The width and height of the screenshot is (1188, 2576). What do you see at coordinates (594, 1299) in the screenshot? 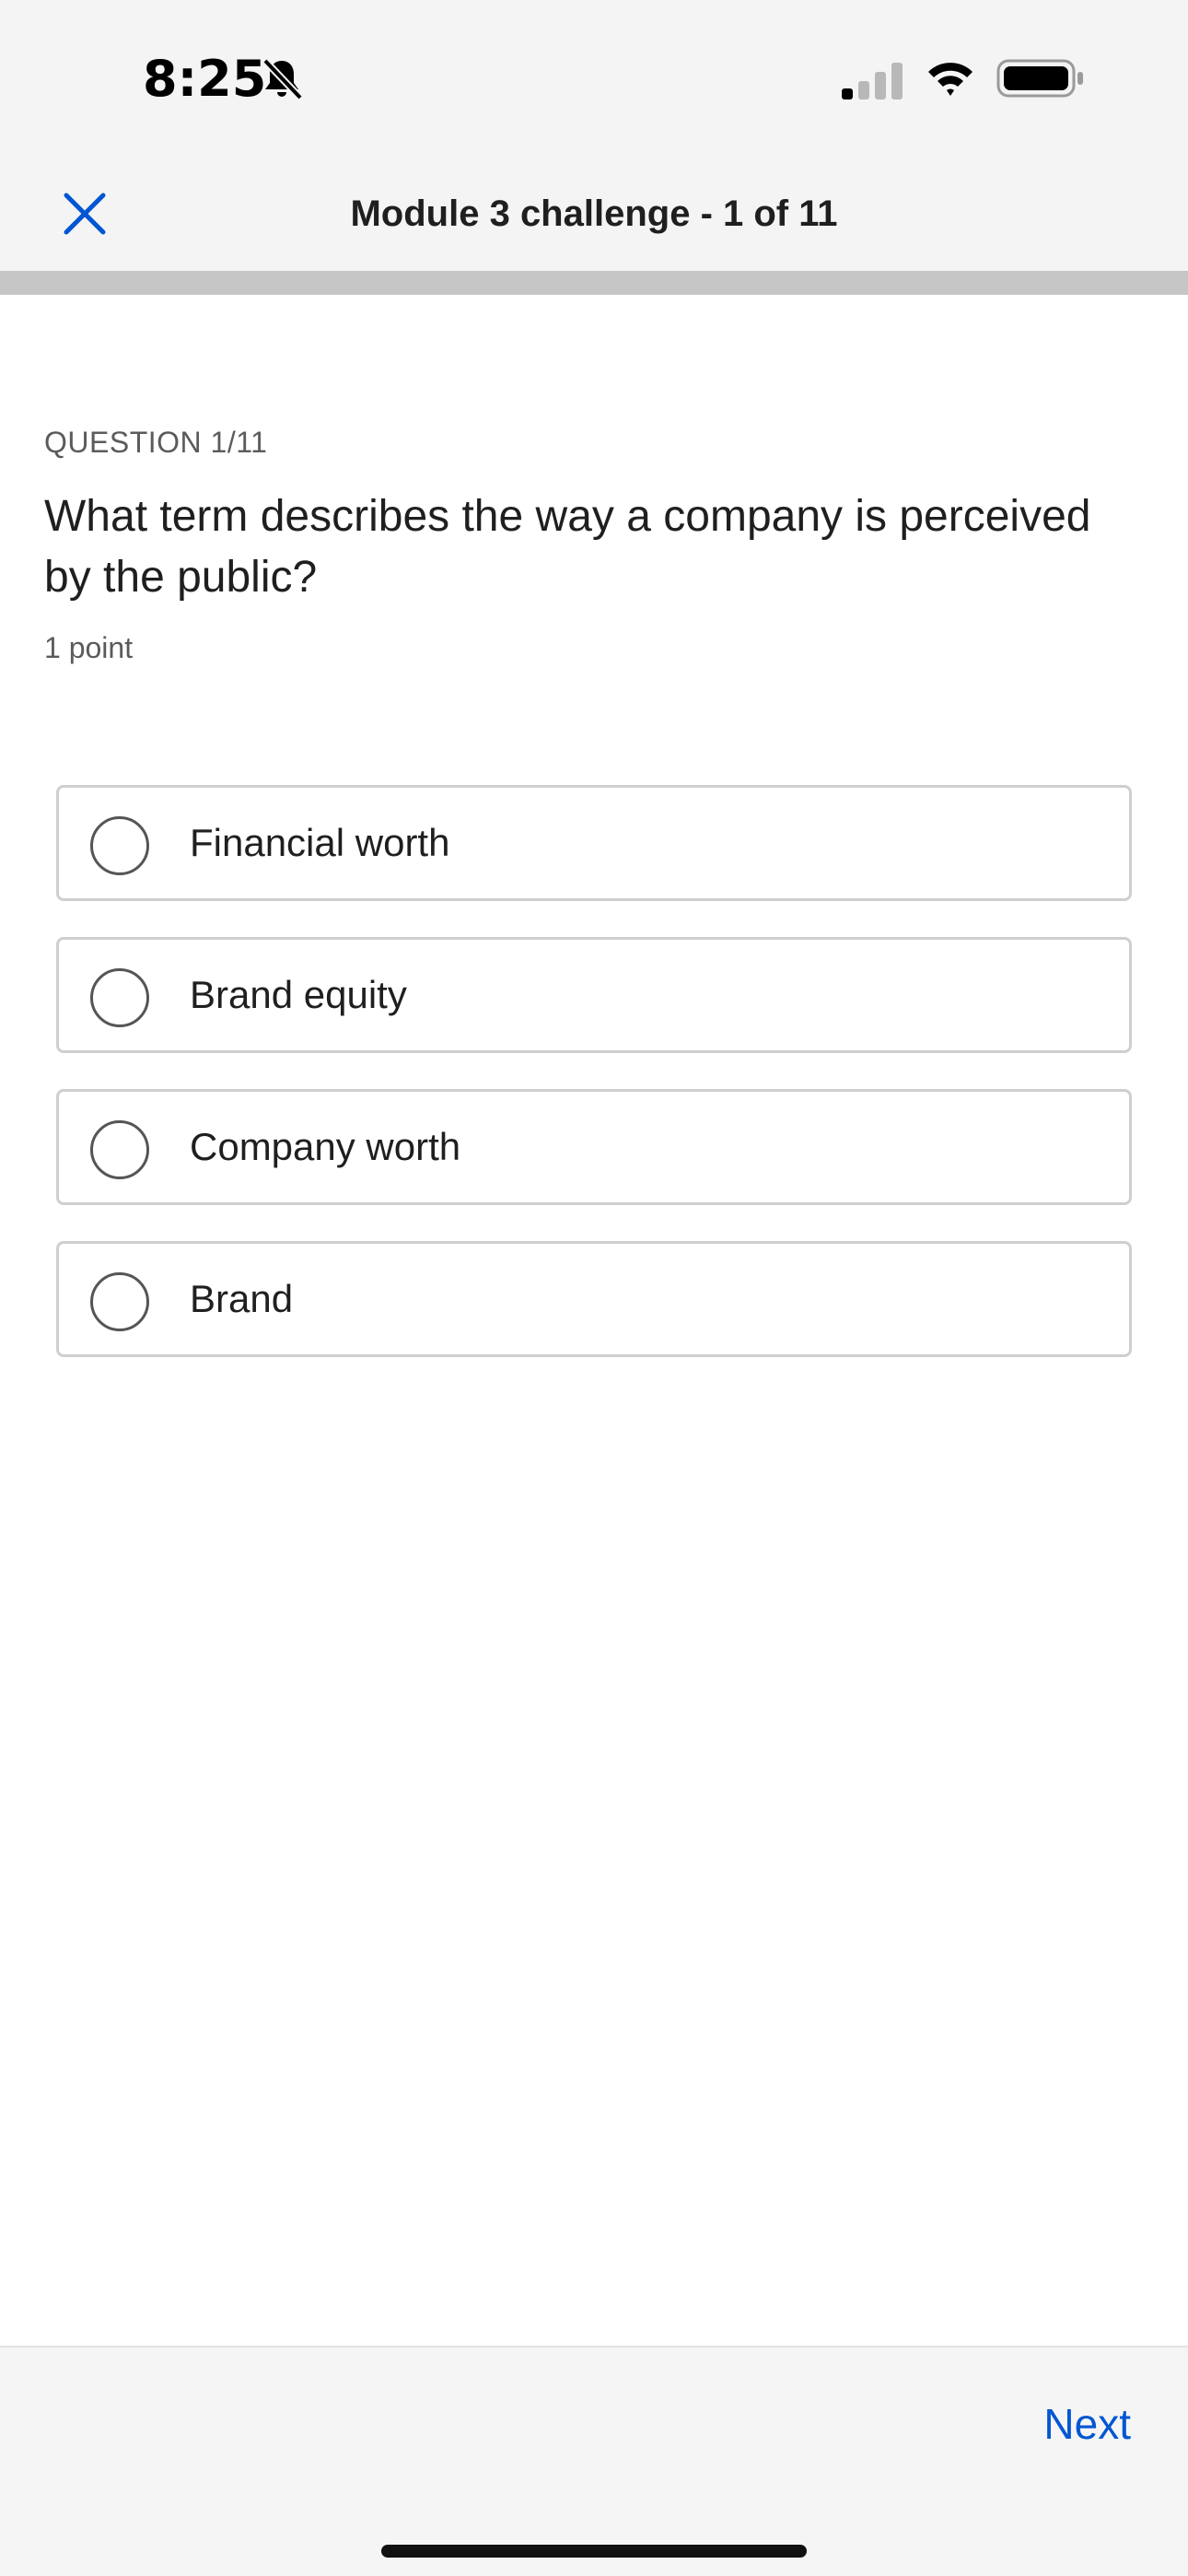
I see `answer-option-brand: Brand` at bounding box center [594, 1299].